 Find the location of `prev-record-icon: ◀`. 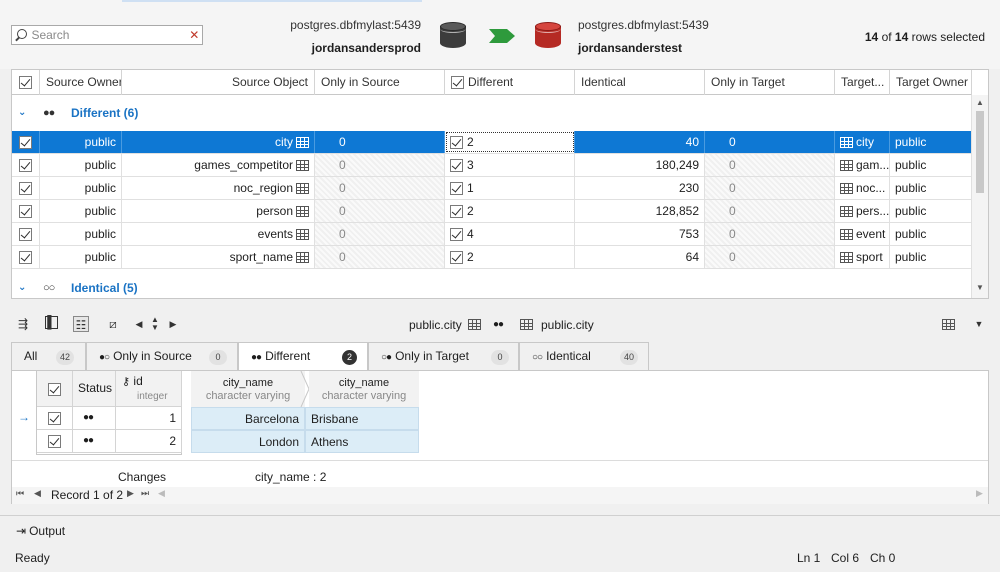

prev-record-icon: ◀ is located at coordinates (37, 493).